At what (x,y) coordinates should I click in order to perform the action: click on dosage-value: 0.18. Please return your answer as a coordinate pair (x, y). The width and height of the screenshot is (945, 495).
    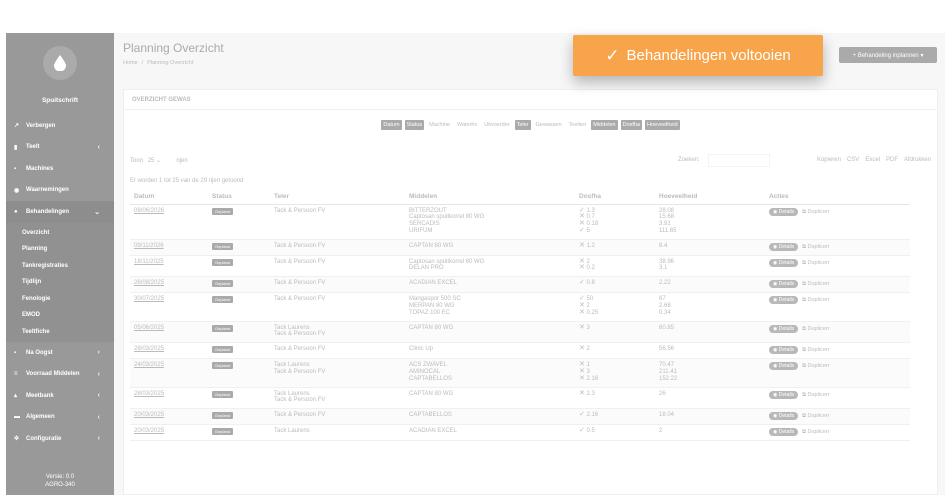
    Looking at the image, I should click on (592, 224).